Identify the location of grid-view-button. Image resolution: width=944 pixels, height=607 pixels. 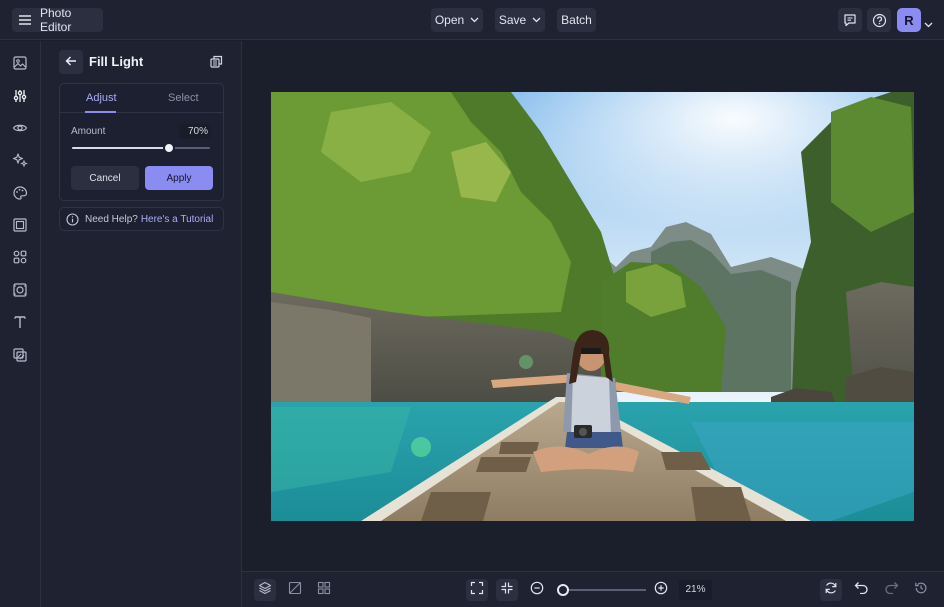
(324, 590).